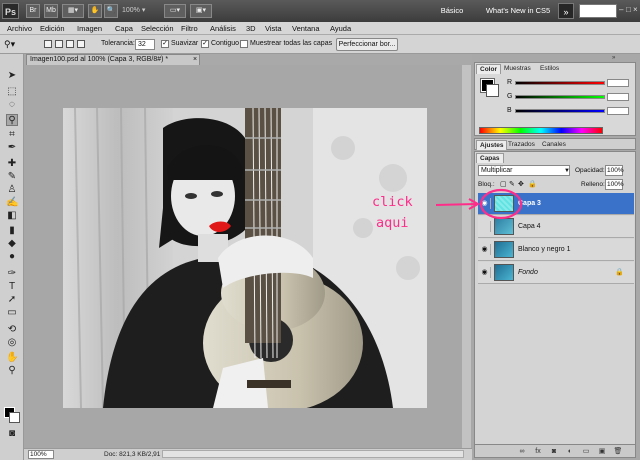  What do you see at coordinates (12, 257) in the screenshot?
I see `dodge-tool-icon: ●` at bounding box center [12, 257].